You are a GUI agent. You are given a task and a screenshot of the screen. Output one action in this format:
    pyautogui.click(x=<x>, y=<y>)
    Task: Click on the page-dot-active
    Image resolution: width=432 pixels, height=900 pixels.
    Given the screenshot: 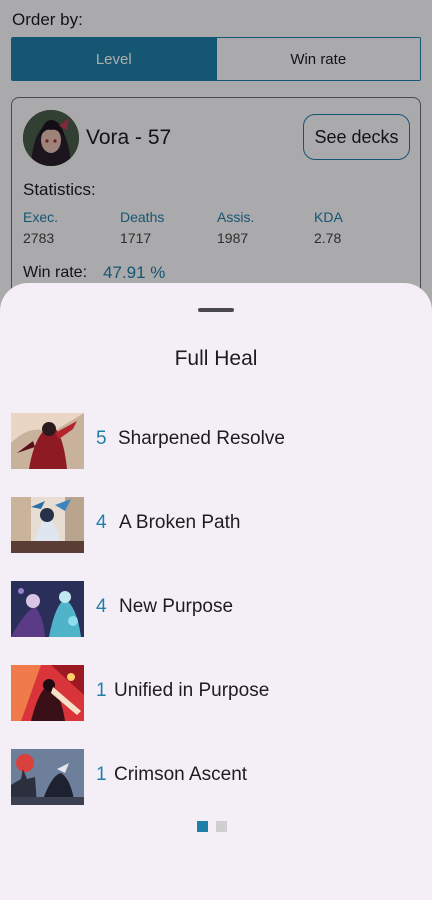 What is the action you would take?
    pyautogui.click(x=202, y=826)
    